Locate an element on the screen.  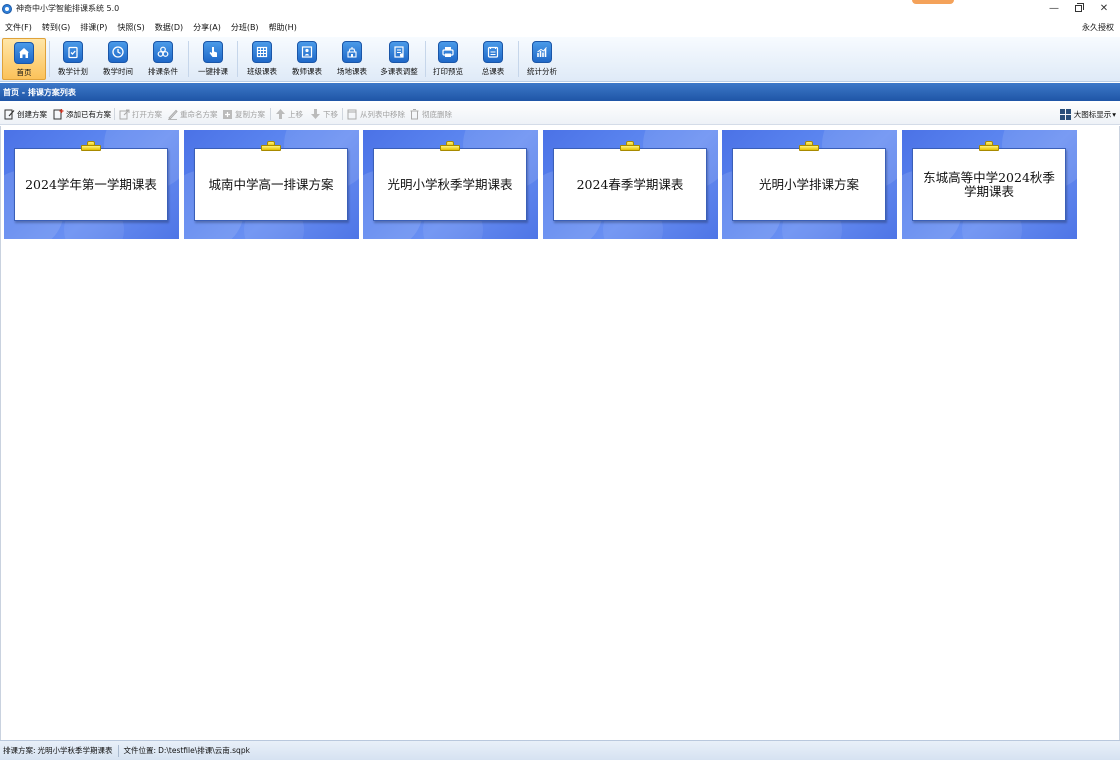
minimize-button: — is located at coordinates (1054, 8).